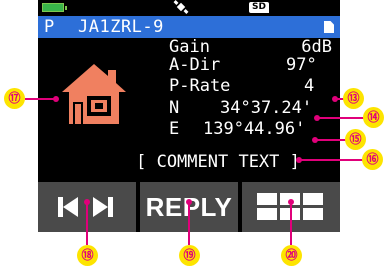 This screenshot has width=384, height=268. I want to click on power-rate-label: P-Rate, so click(200, 86).